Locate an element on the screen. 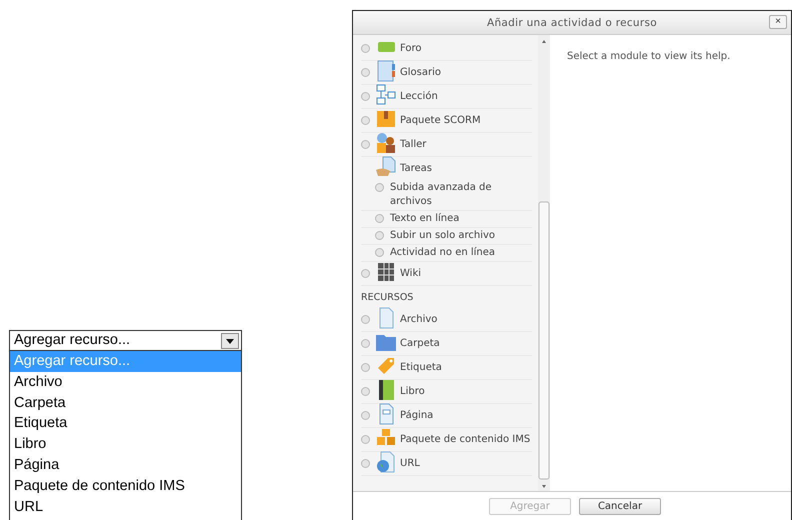 Image resolution: width=792 pixels, height=520 pixels. module-label: URL is located at coordinates (410, 463).